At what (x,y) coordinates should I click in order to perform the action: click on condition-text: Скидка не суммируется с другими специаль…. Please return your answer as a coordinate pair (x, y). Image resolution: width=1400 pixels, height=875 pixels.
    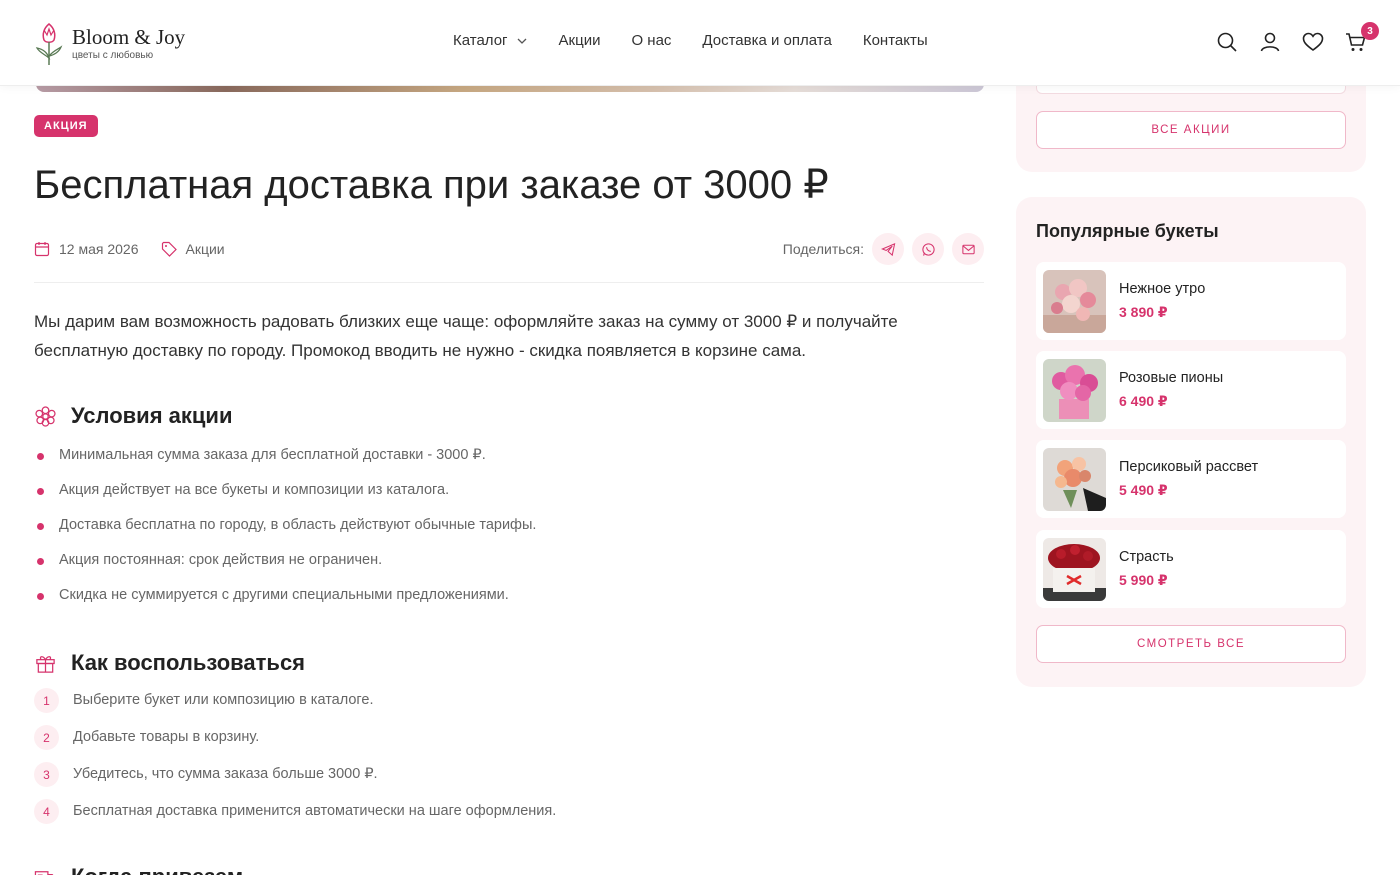
    Looking at the image, I should click on (284, 595).